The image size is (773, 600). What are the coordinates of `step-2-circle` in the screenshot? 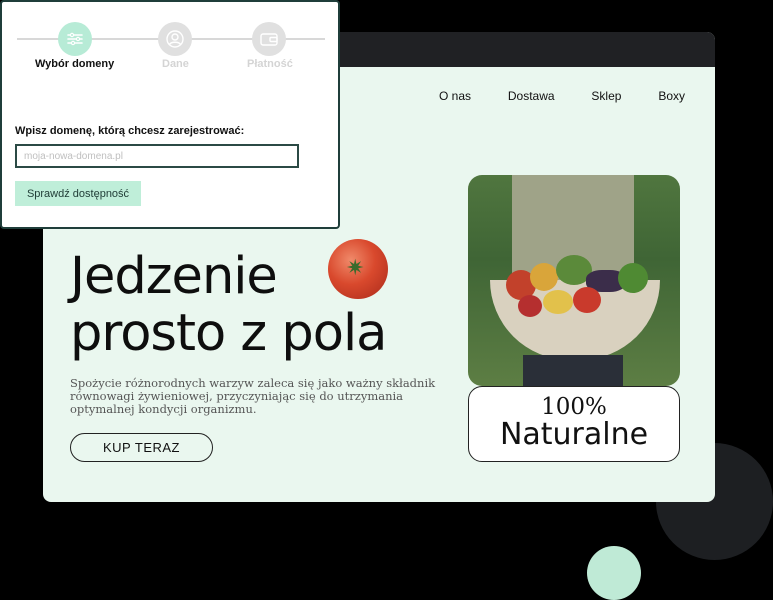 It's located at (175, 39).